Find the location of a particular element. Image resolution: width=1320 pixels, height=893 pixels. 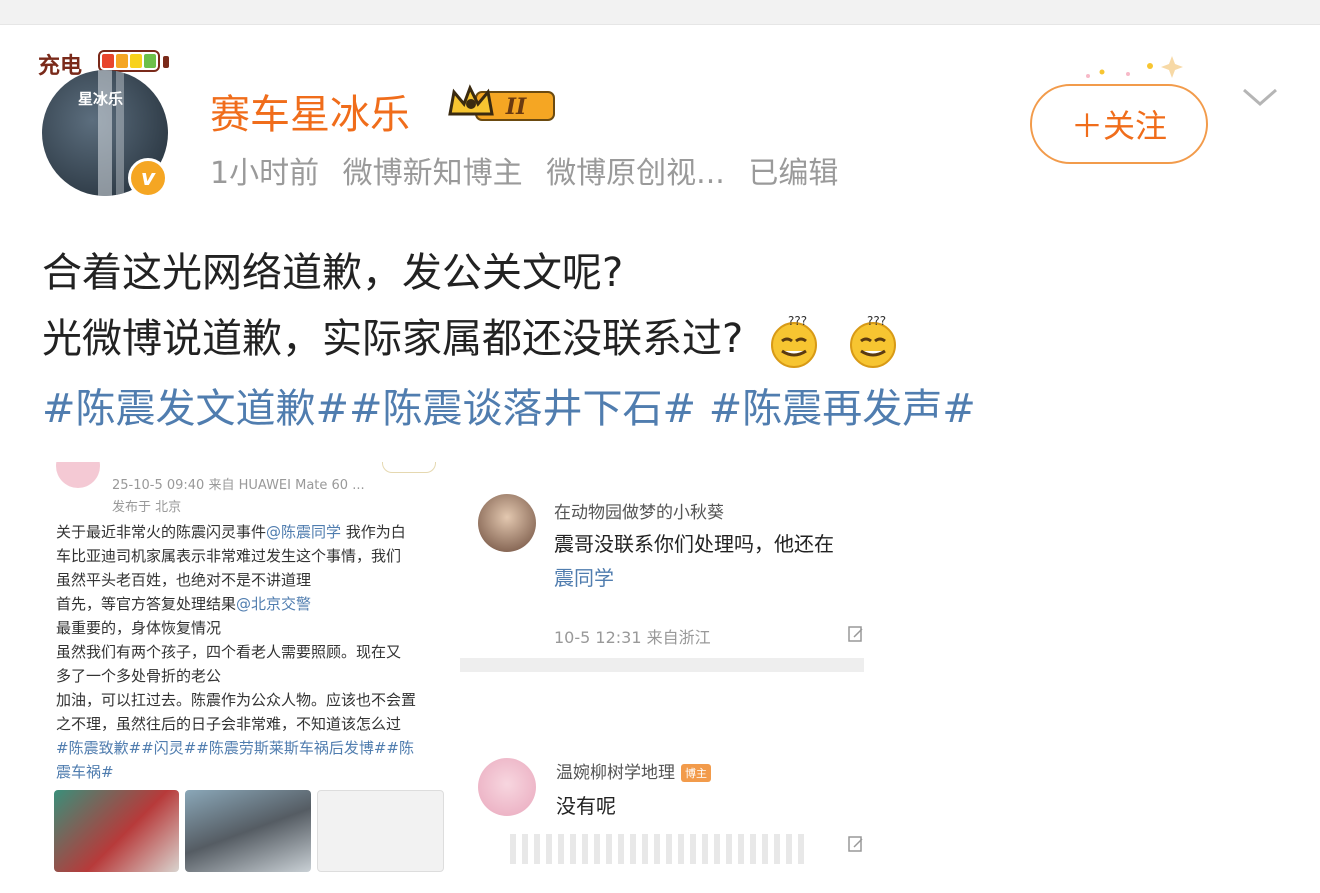

author-badge: 博主 is located at coordinates (696, 773).